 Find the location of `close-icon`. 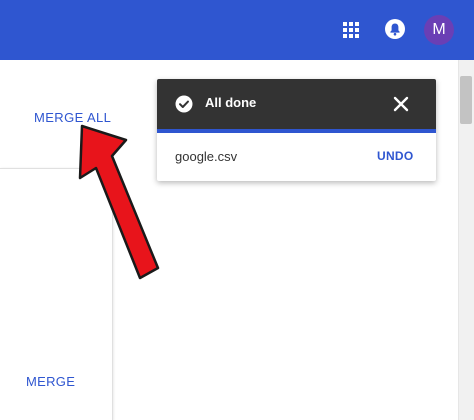

close-icon is located at coordinates (401, 104).